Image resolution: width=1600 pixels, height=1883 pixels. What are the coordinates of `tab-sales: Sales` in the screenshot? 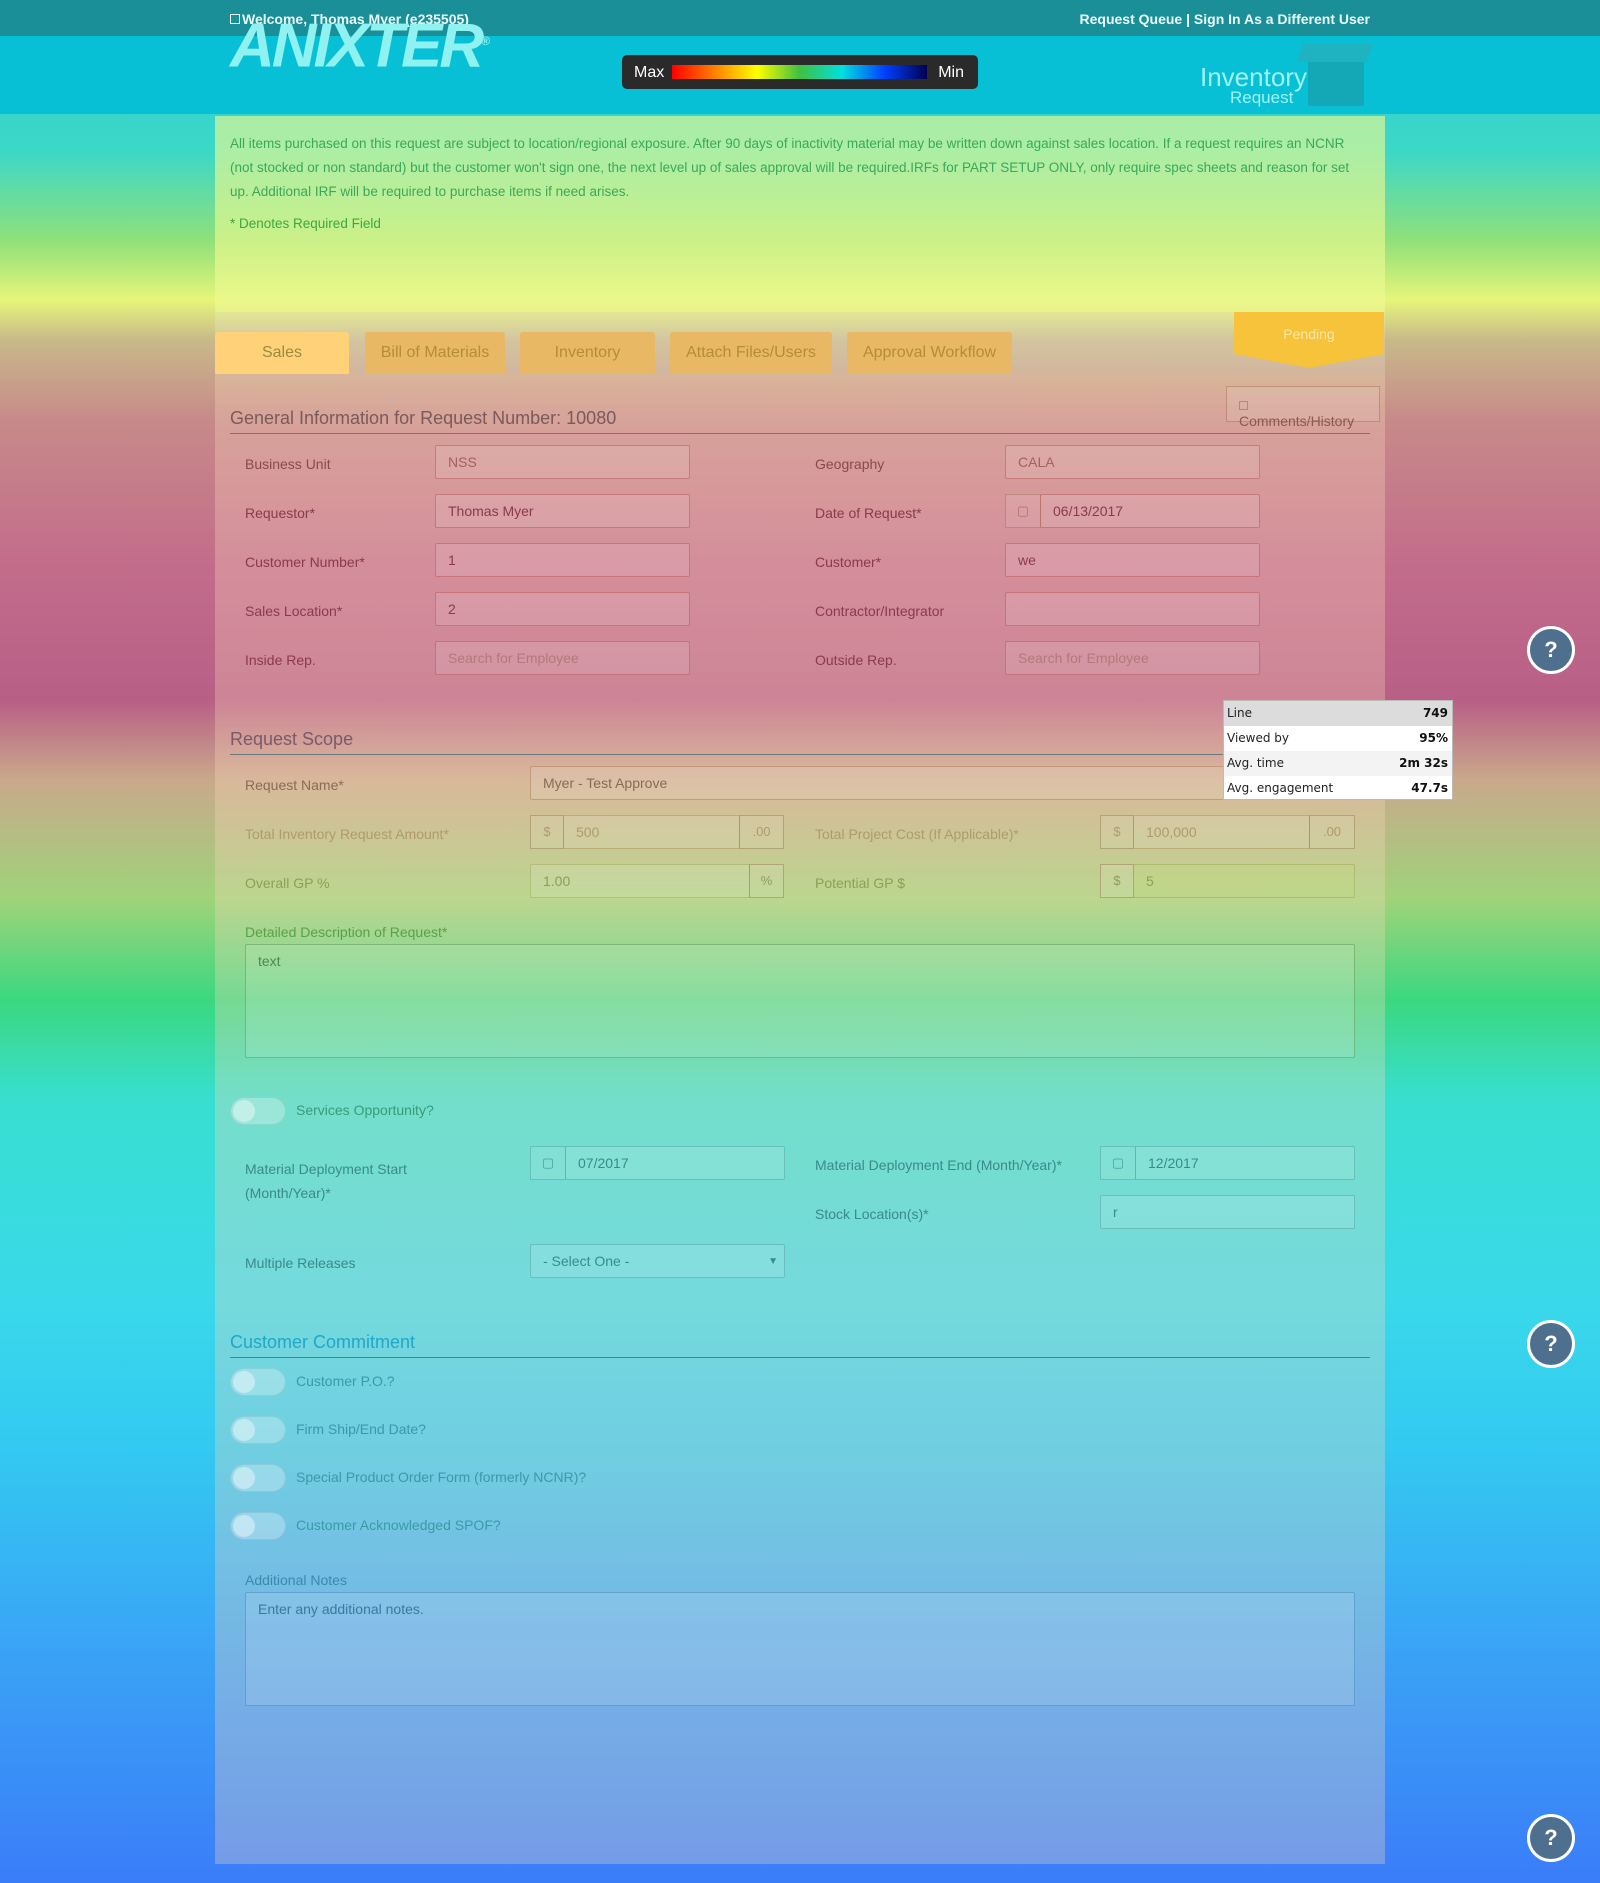 It's located at (282, 353).